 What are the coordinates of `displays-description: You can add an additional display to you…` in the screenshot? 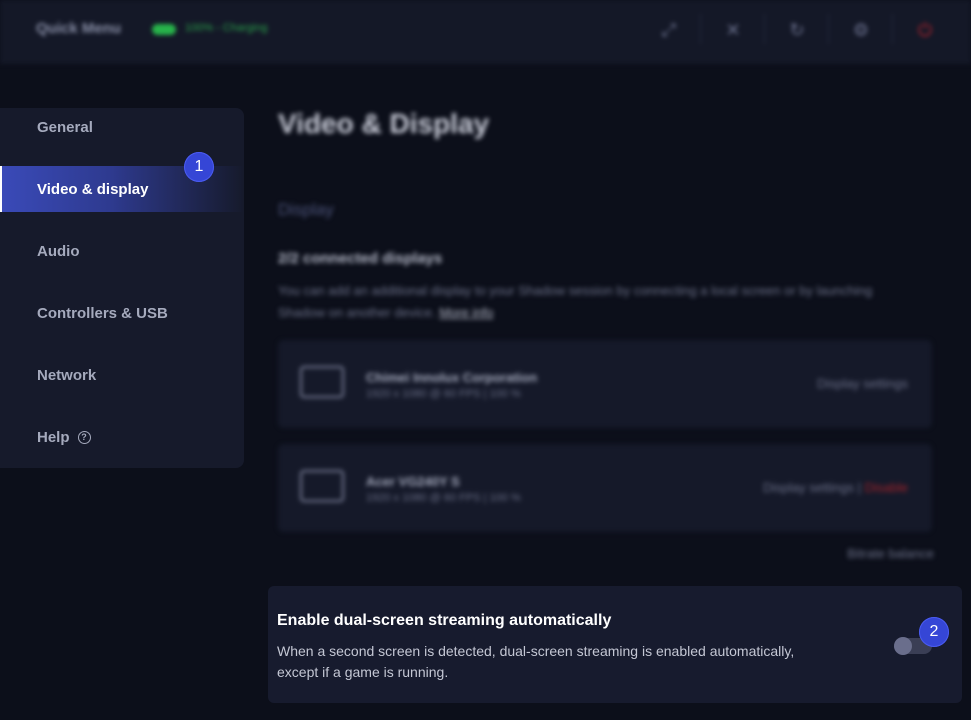 It's located at (598, 302).